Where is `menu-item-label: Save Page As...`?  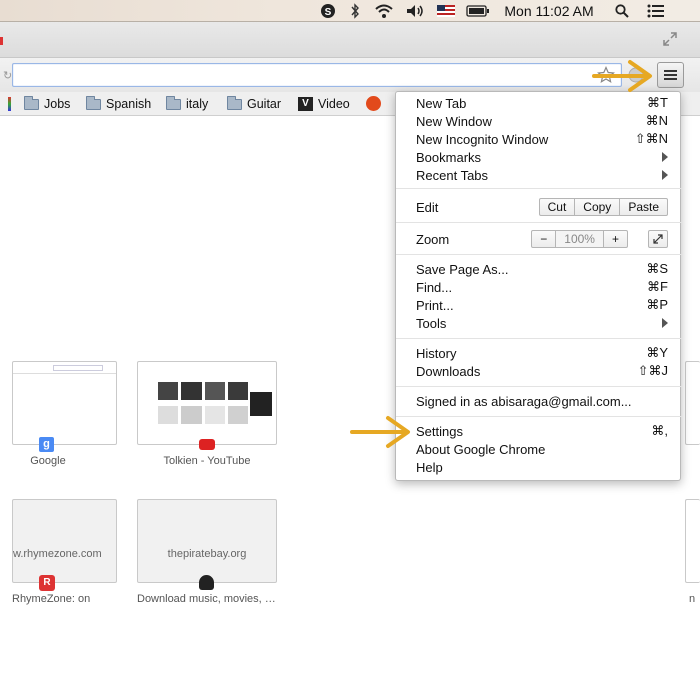 menu-item-label: Save Page As... is located at coordinates (462, 269).